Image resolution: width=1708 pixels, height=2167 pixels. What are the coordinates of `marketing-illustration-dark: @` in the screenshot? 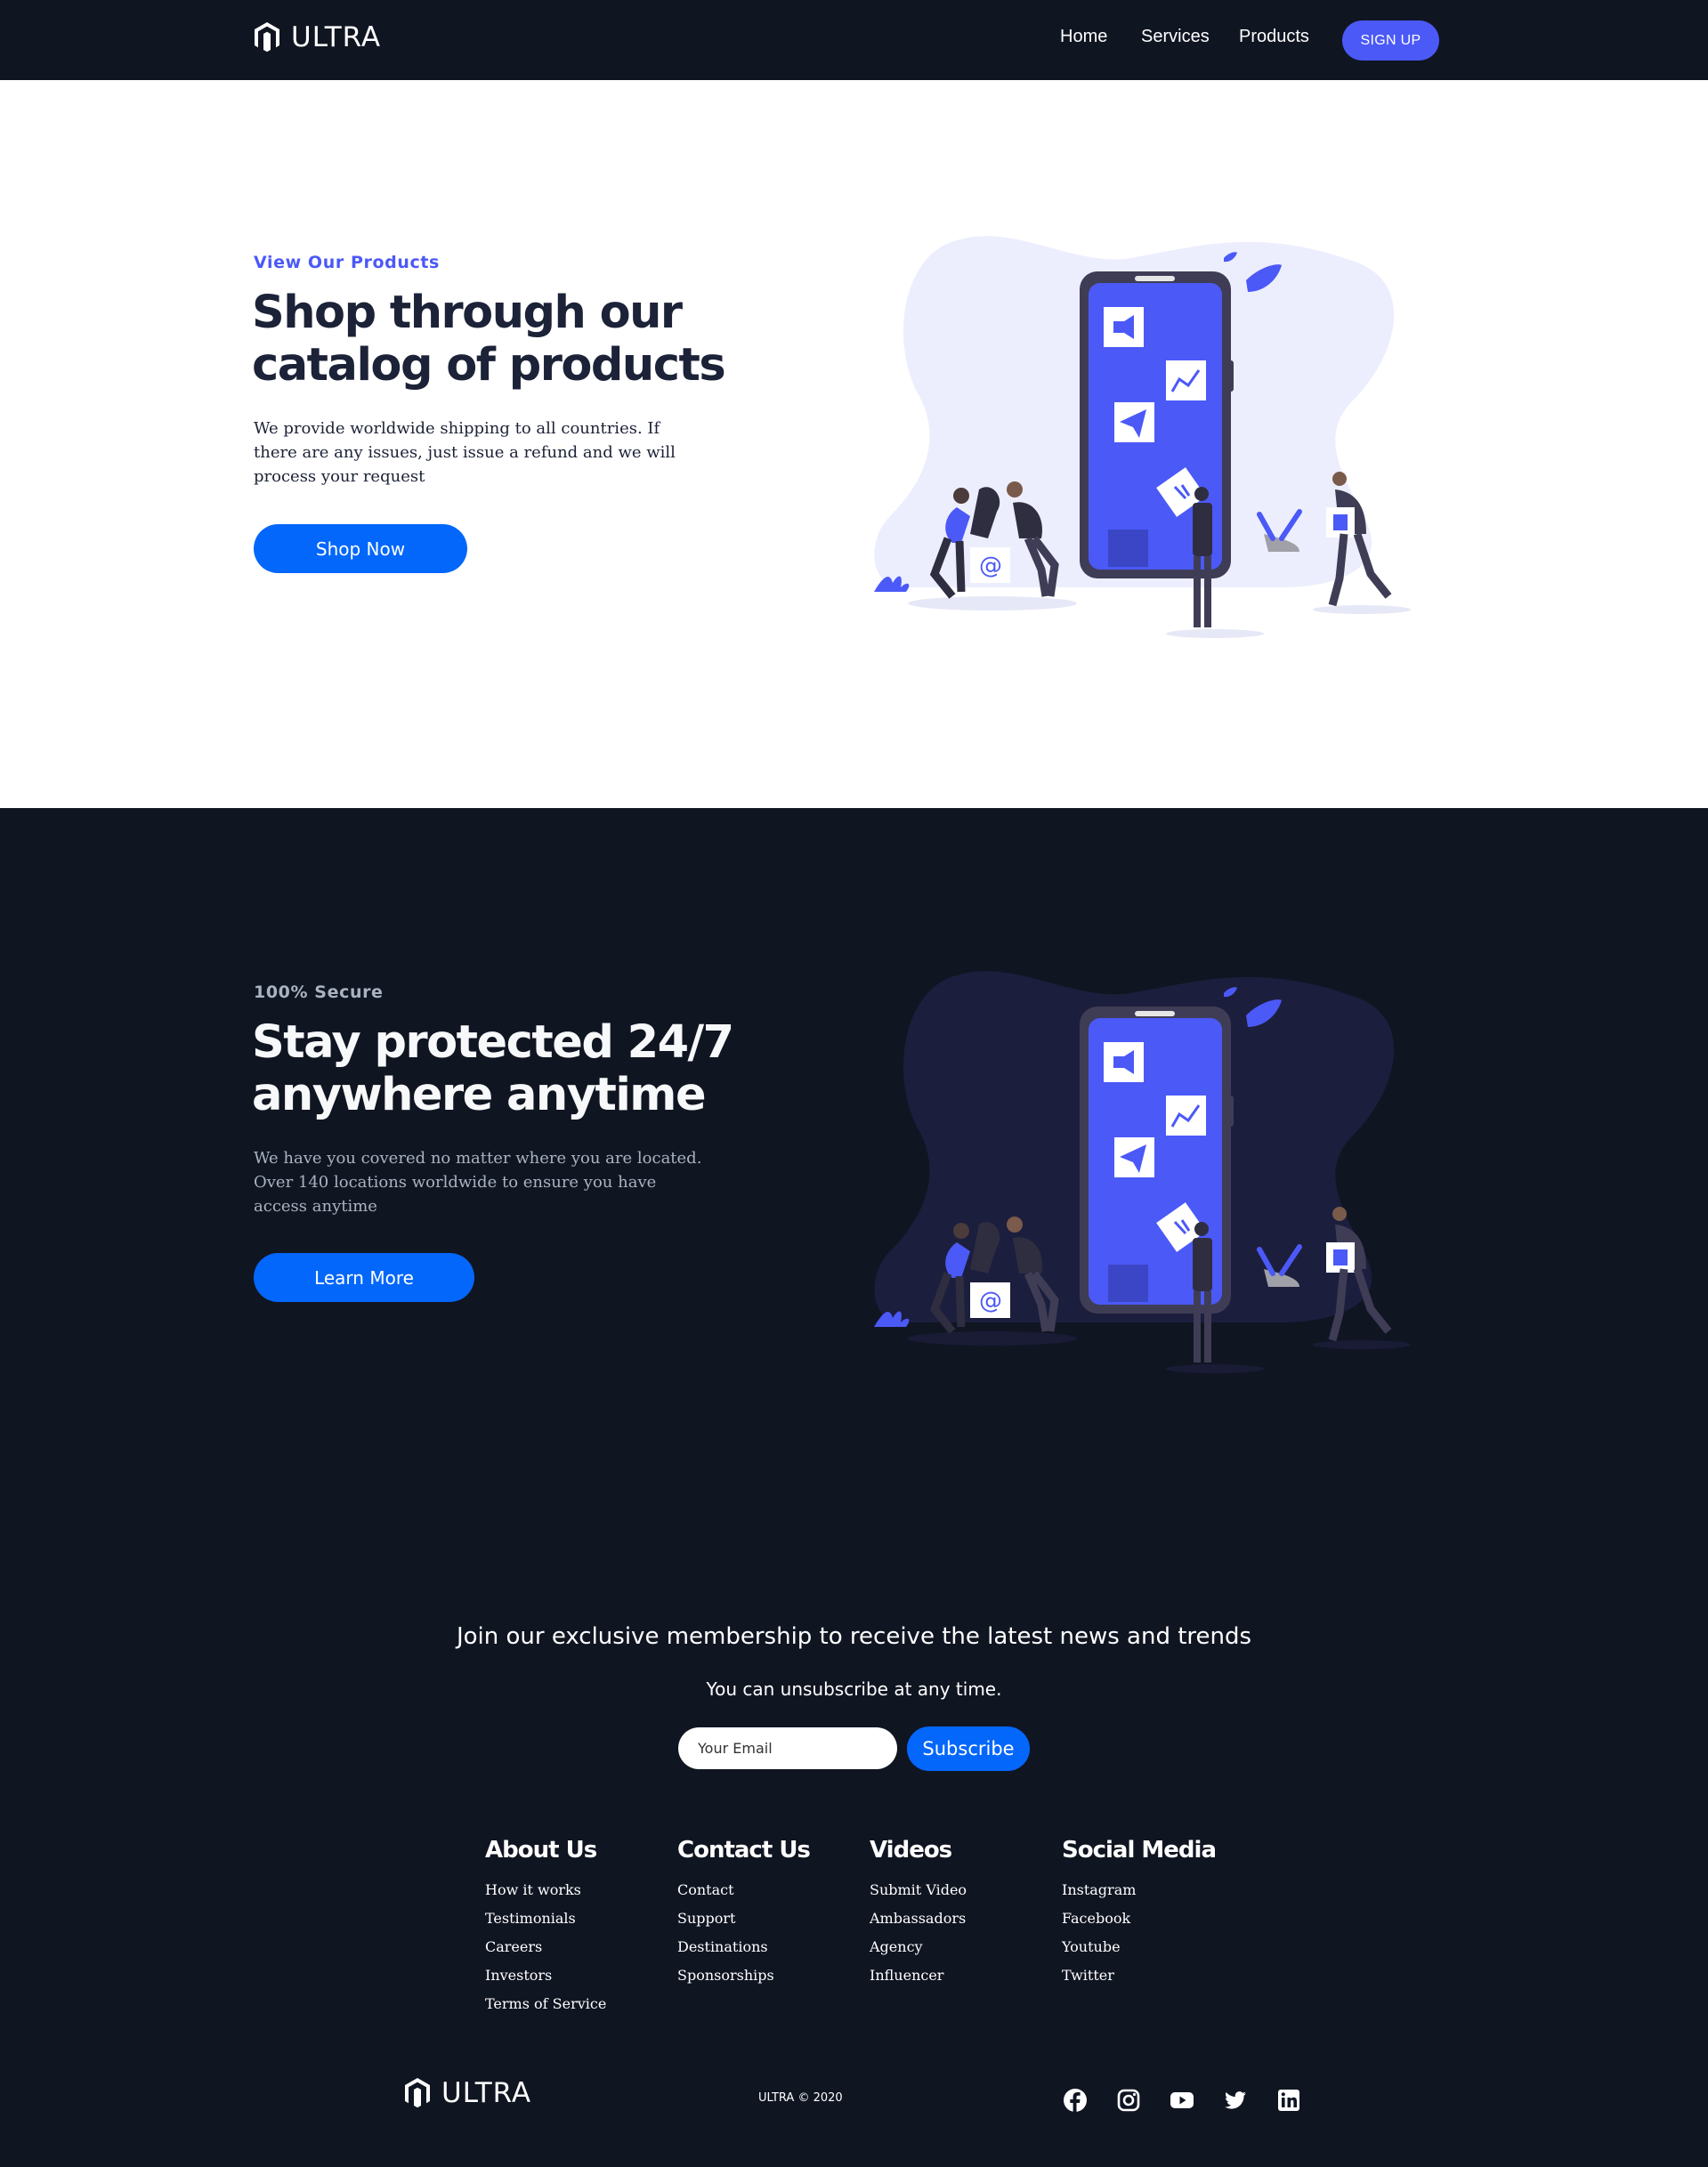 It's located at (1143, 1172).